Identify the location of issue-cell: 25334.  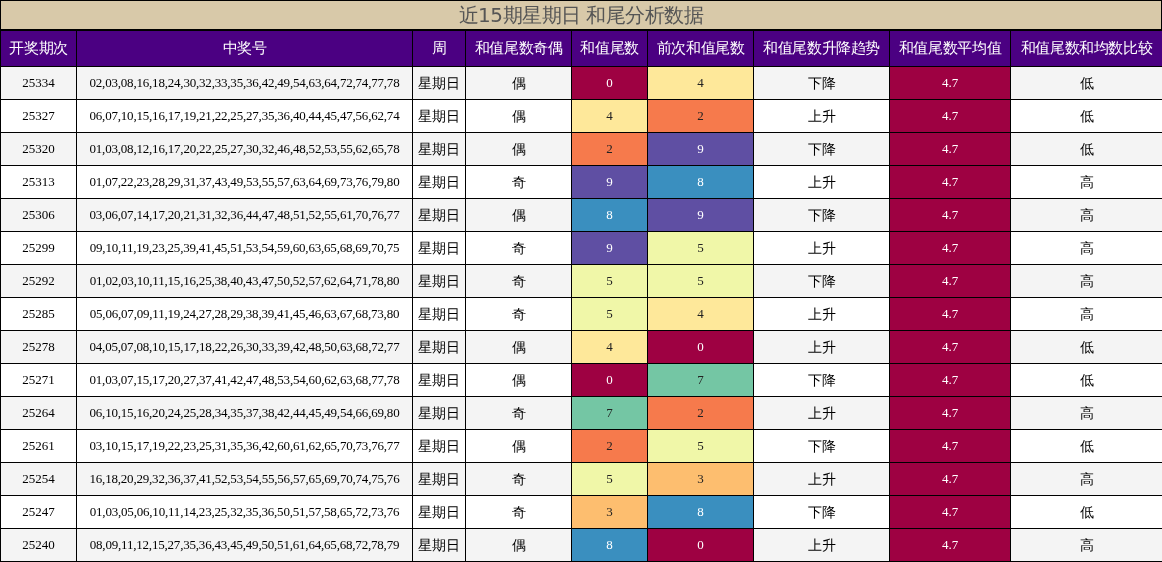
(38, 83).